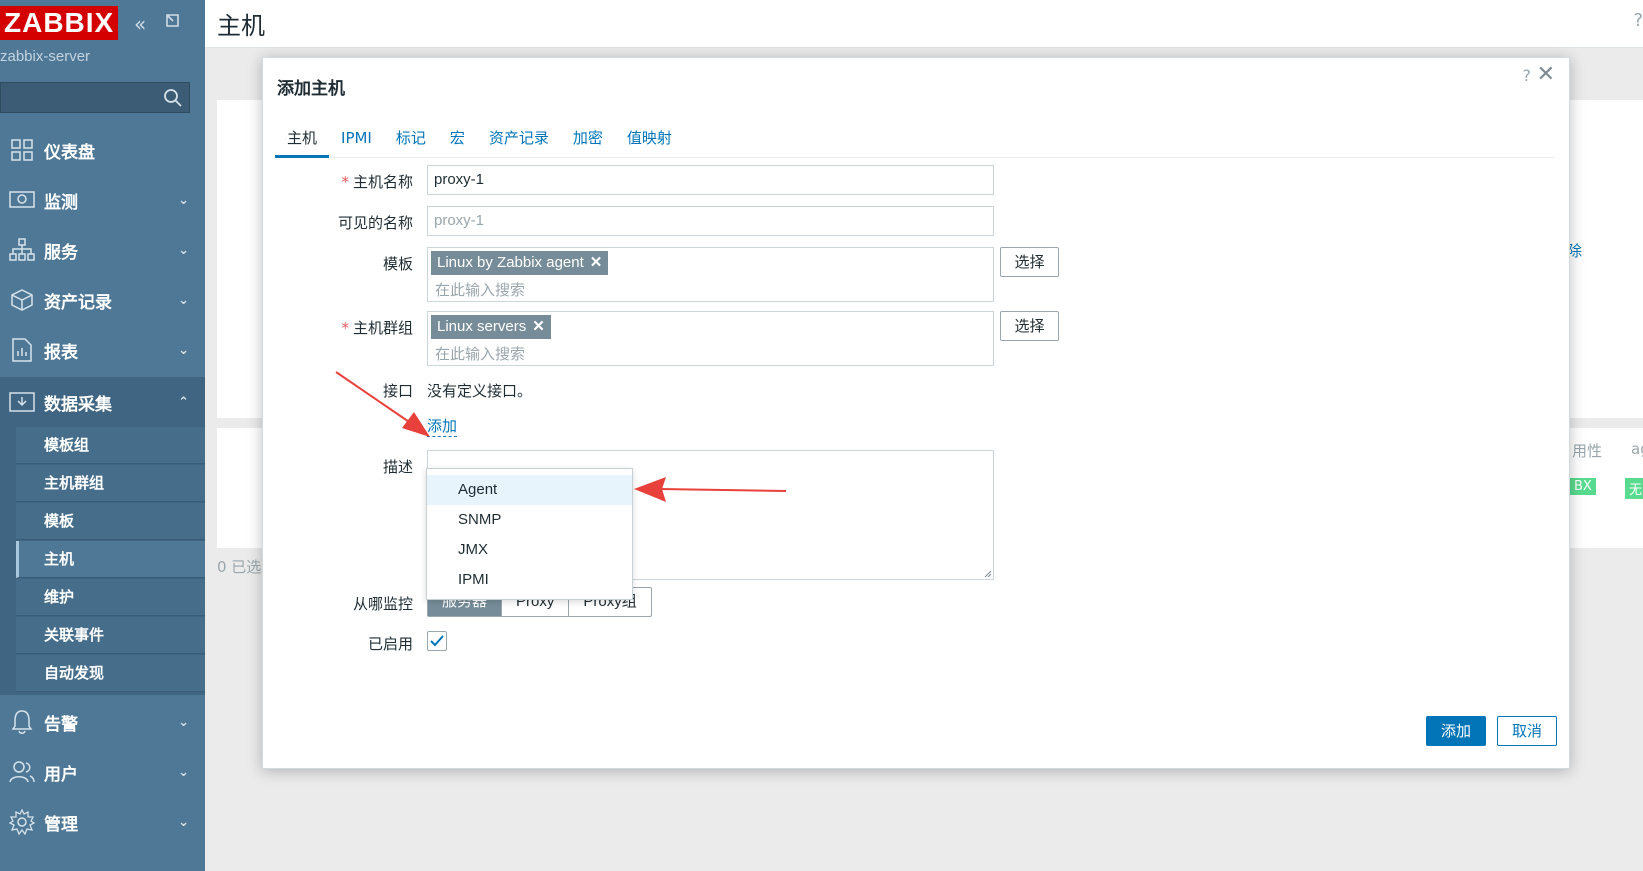 The height and width of the screenshot is (871, 1643). I want to click on tab-value-mapping: 值映射, so click(649, 138).